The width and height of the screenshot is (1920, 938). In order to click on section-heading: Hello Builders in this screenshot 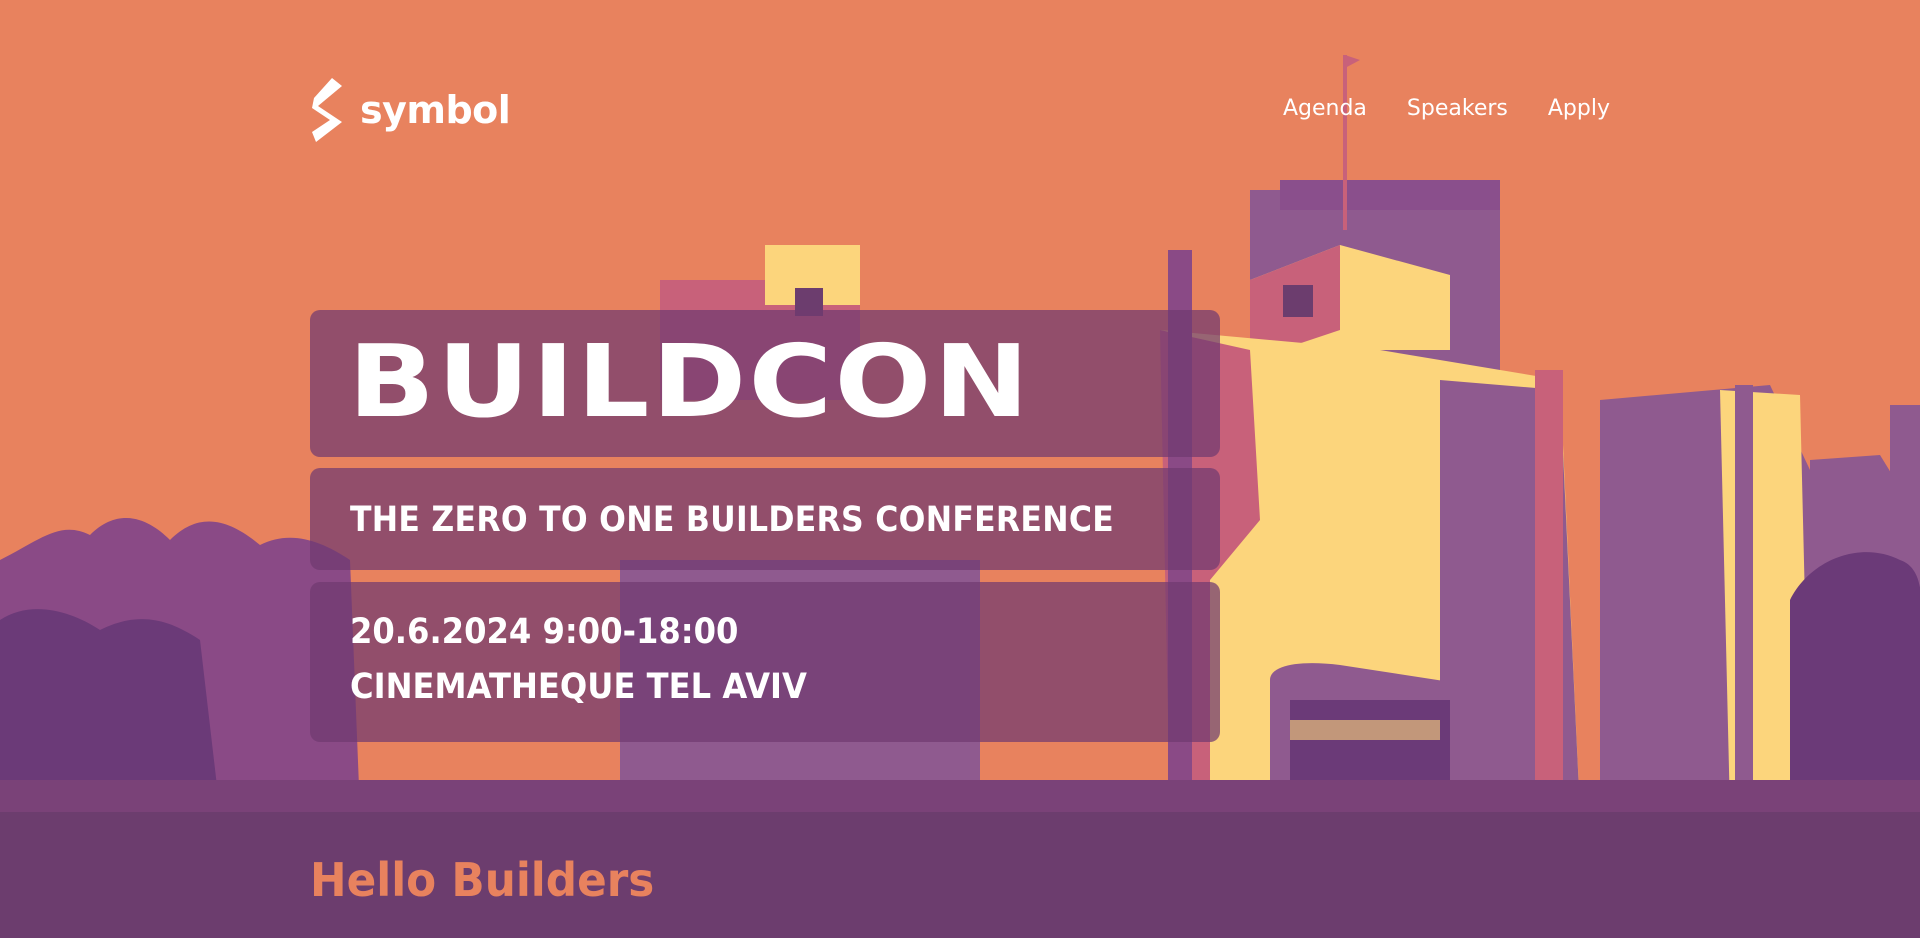, I will do `click(482, 880)`.